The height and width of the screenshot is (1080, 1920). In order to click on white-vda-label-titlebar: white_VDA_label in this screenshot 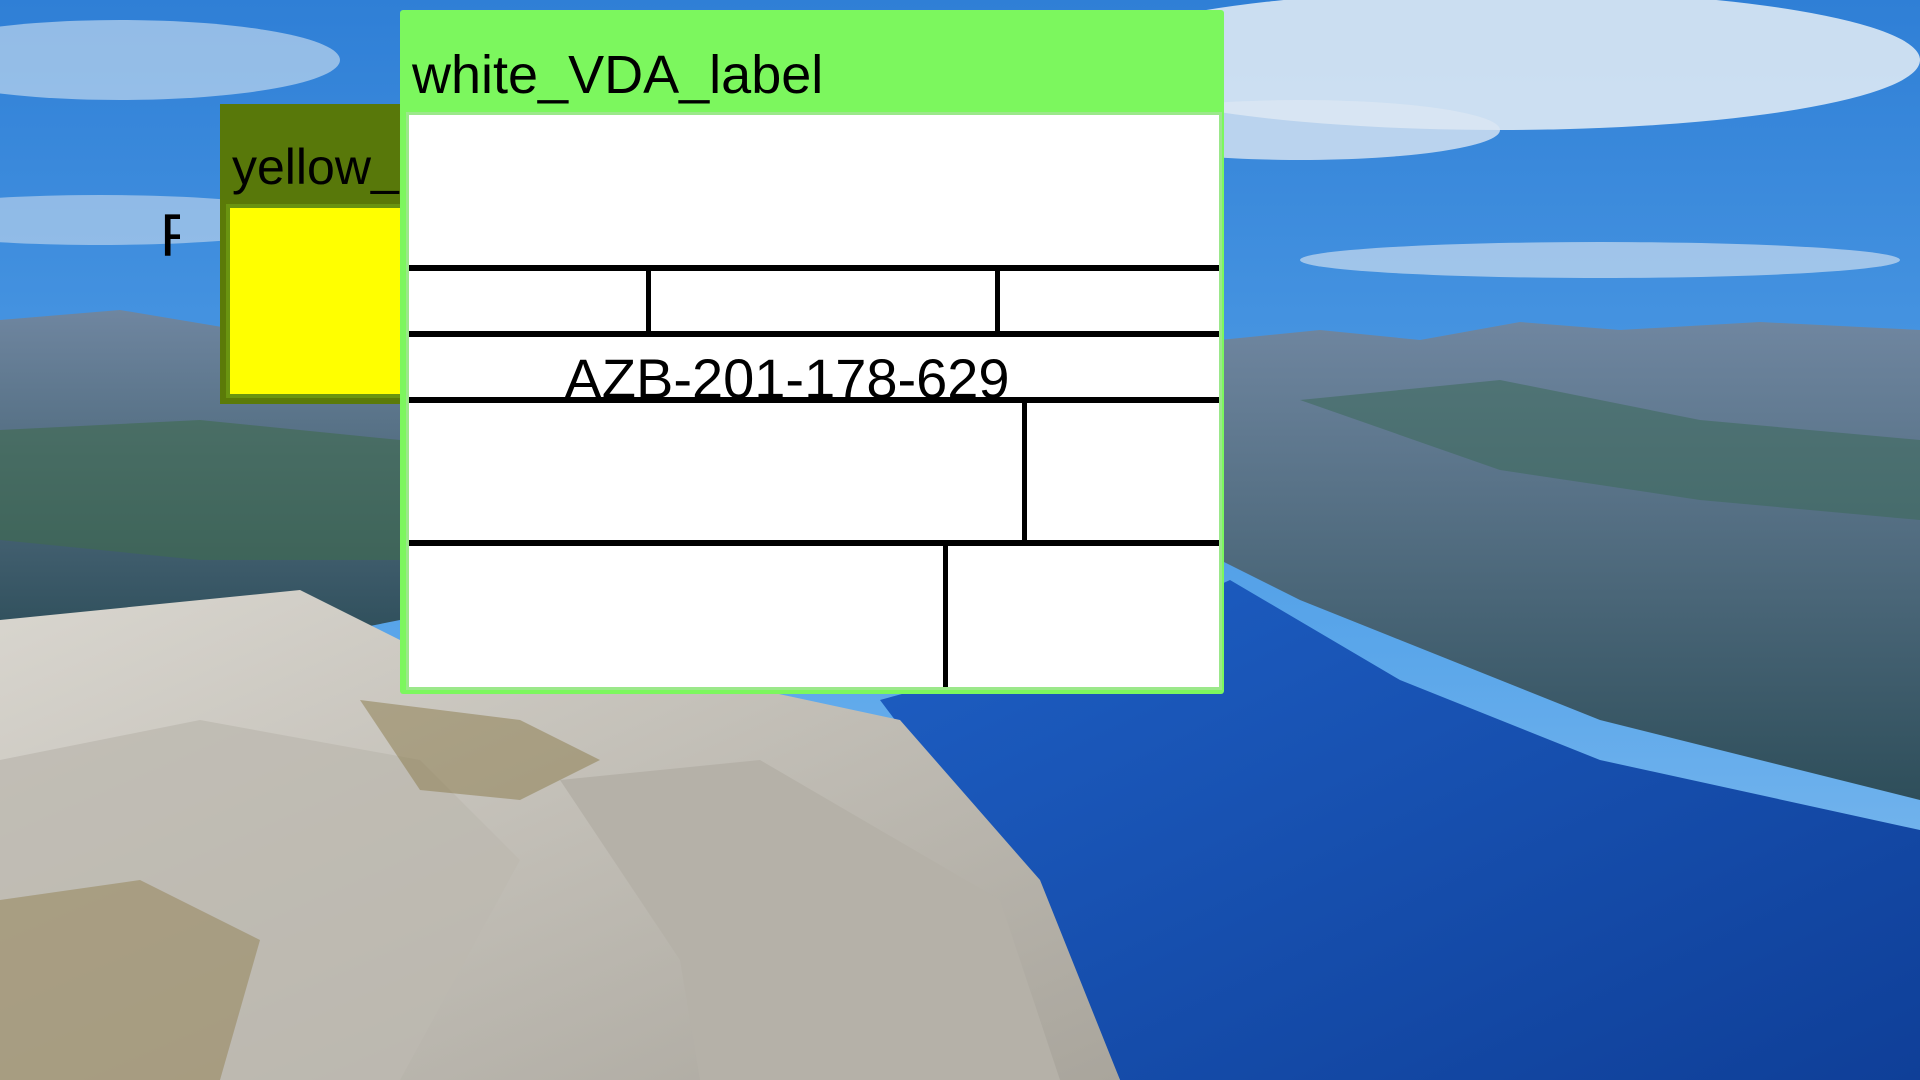, I will do `click(812, 61)`.